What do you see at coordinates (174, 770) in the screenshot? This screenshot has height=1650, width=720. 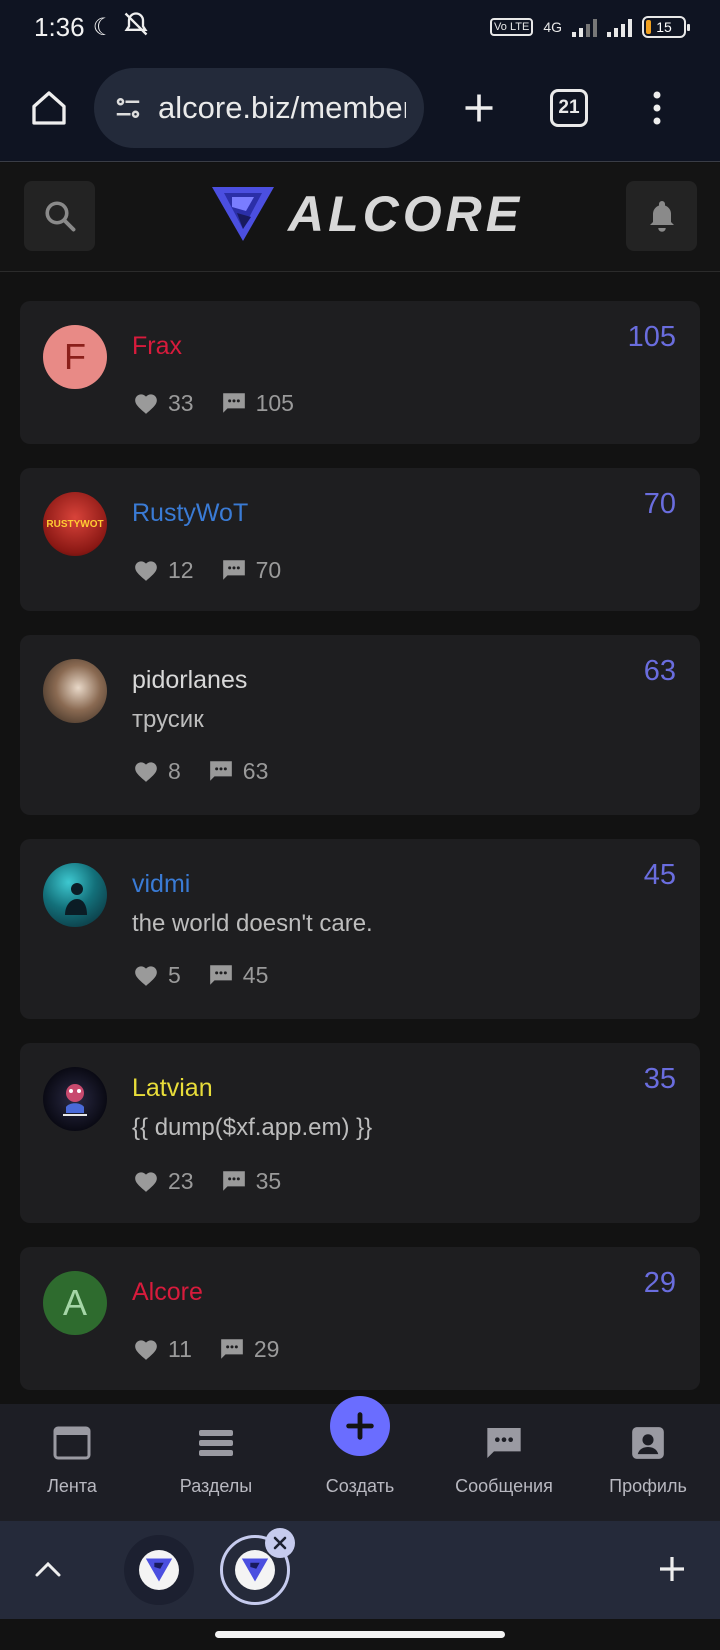 I see `likes-count: 8` at bounding box center [174, 770].